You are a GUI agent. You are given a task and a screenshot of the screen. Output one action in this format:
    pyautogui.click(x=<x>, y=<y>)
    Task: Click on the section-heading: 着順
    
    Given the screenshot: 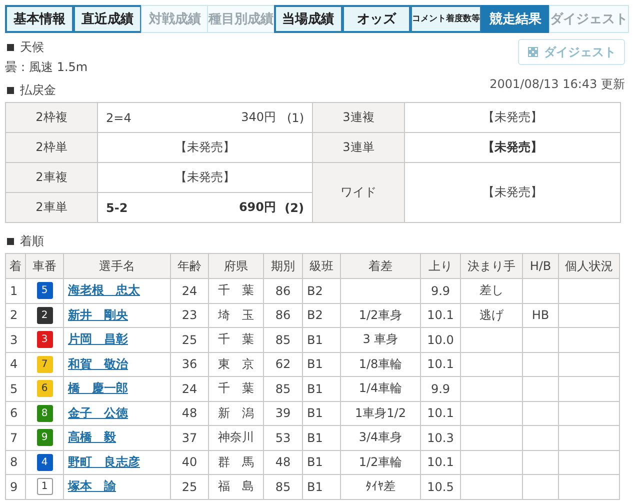 What is the action you would take?
    pyautogui.click(x=32, y=241)
    